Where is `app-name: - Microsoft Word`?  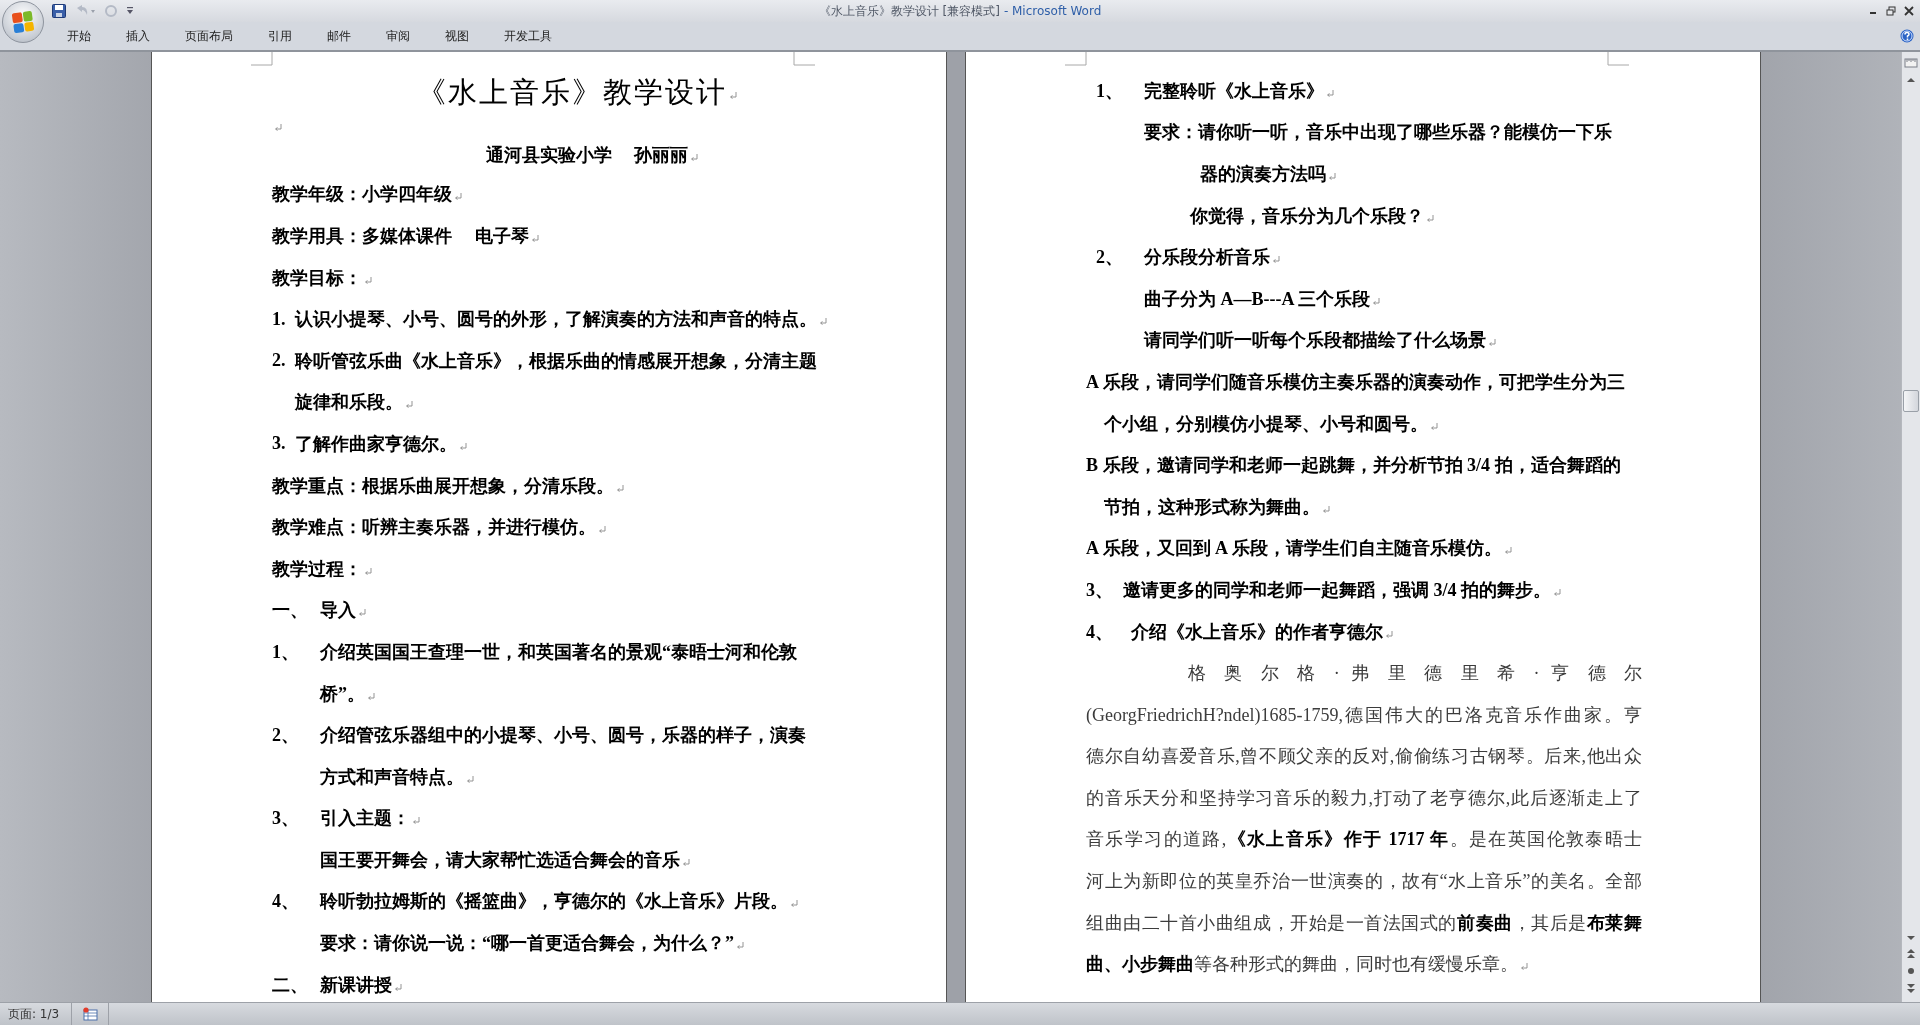
app-name: - Microsoft Word is located at coordinates (1052, 10).